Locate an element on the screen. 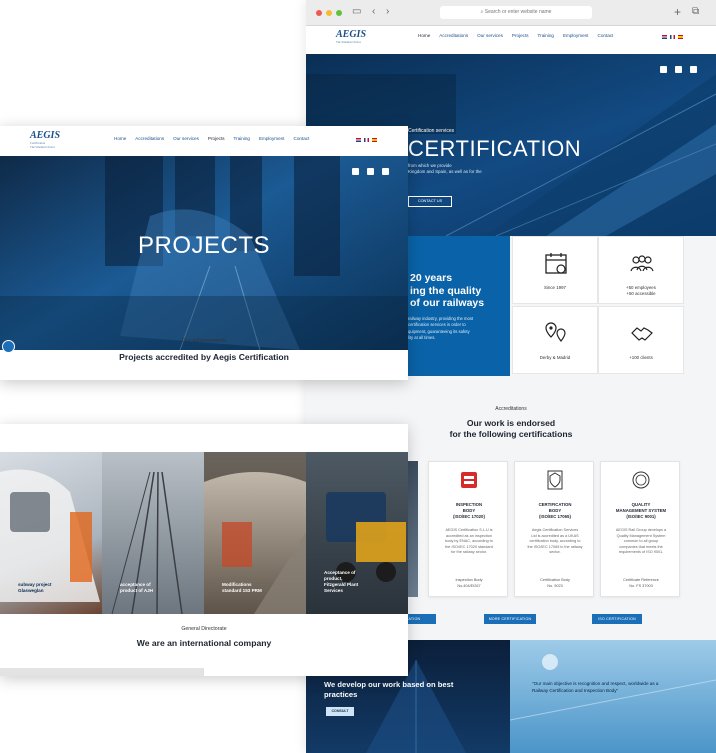 This screenshot has width=716, height=753. maximize-window-button is located at coordinates (339, 13).